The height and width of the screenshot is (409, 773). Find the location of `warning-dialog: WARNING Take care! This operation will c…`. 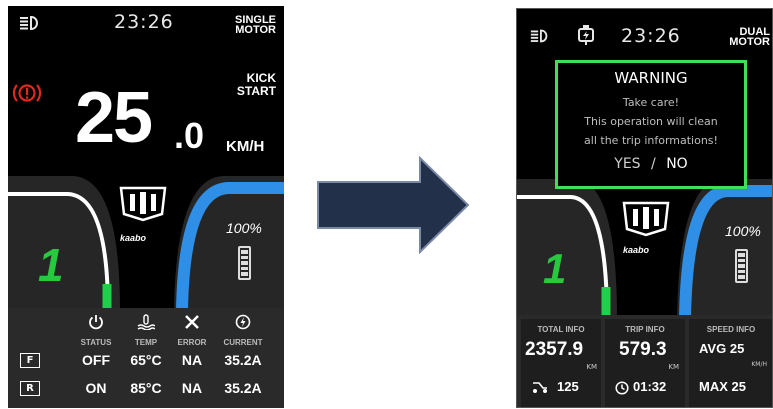

warning-dialog: WARNING Take care! This operation will c… is located at coordinates (651, 124).